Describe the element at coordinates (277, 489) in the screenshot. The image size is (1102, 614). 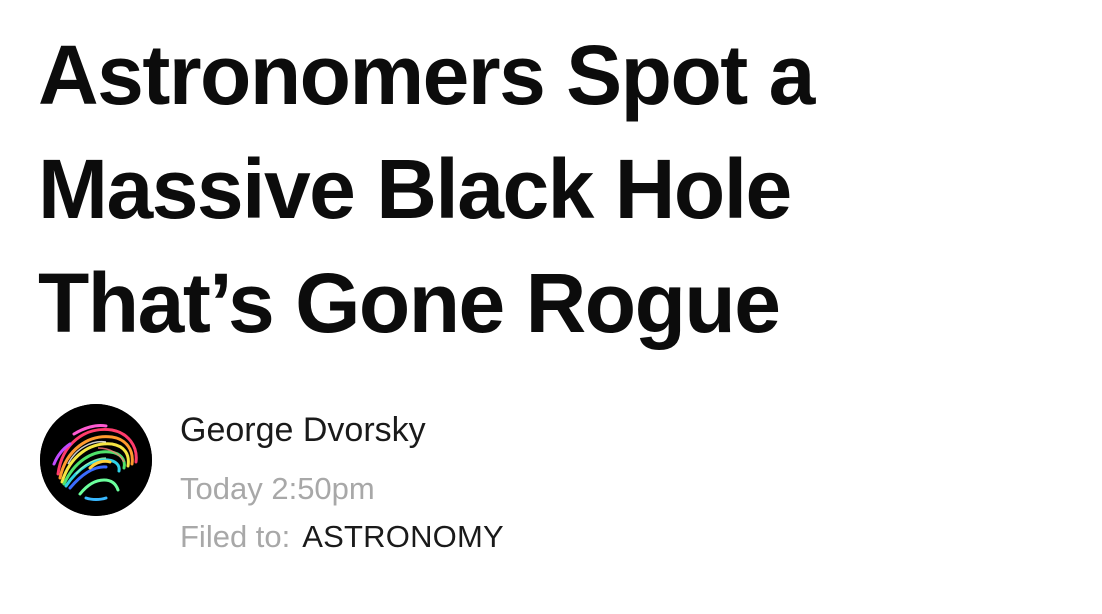
I see `publish-timestamp: Today 2:50pm` at that location.